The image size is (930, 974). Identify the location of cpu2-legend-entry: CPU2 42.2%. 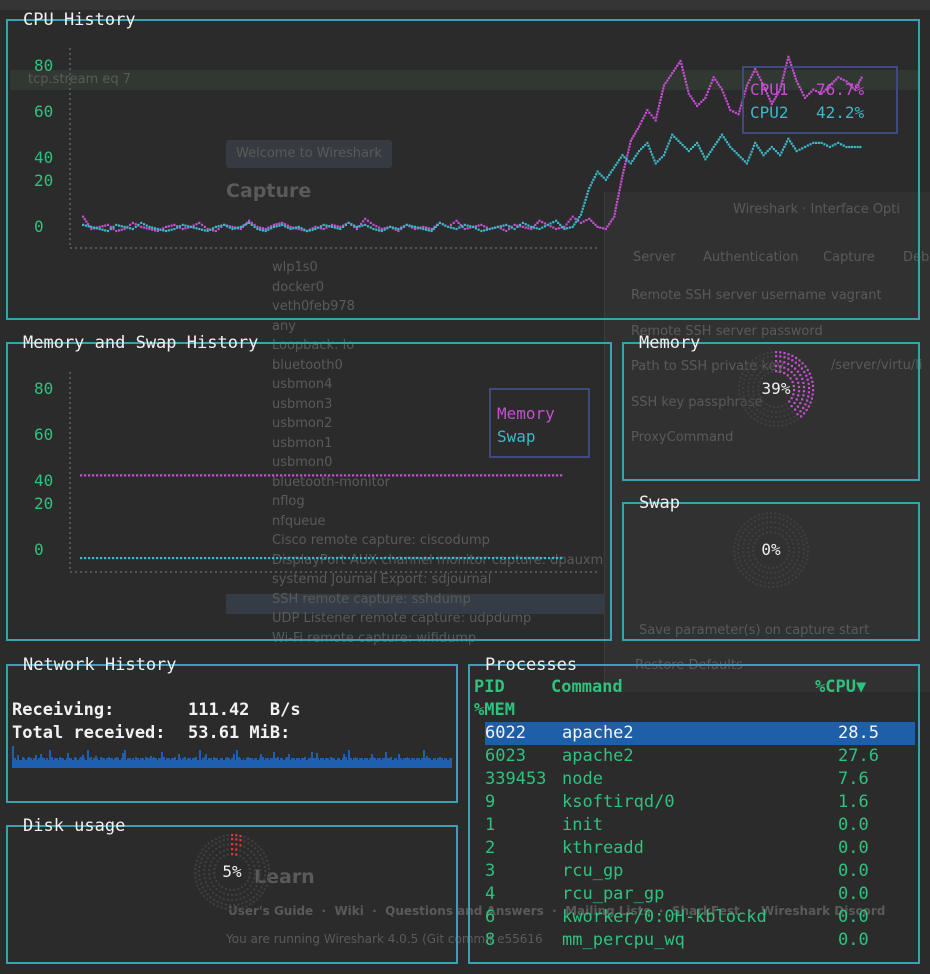
(820, 112).